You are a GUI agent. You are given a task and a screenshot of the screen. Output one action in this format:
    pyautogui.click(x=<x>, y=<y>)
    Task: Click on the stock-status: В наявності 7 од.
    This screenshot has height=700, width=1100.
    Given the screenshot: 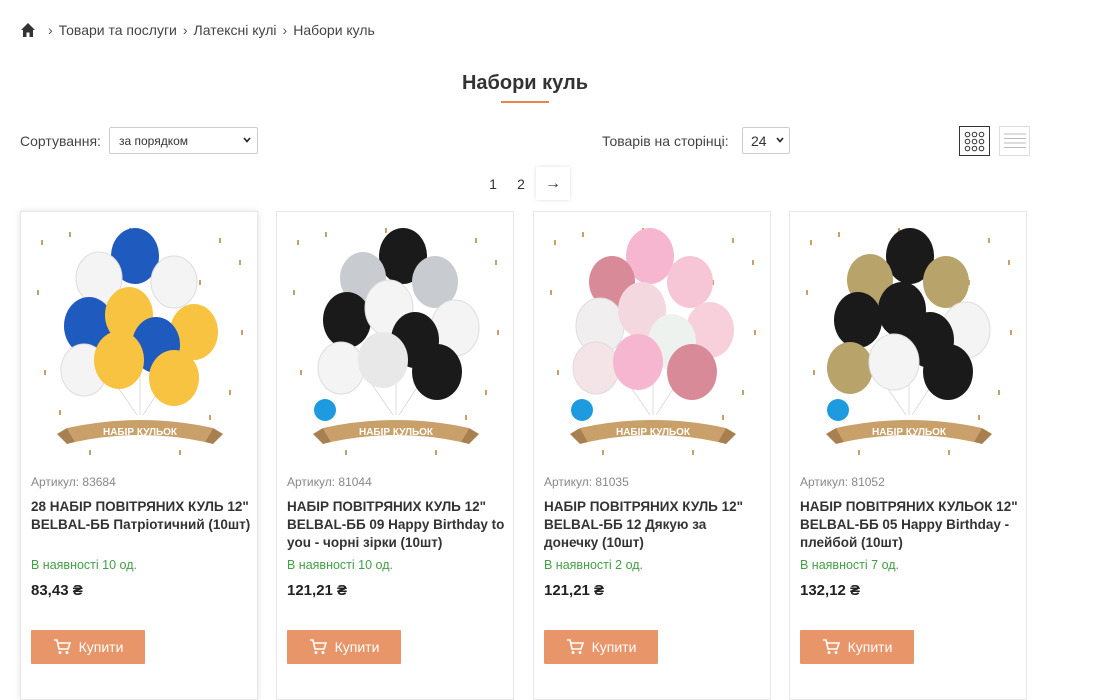 What is the action you would take?
    pyautogui.click(x=850, y=565)
    